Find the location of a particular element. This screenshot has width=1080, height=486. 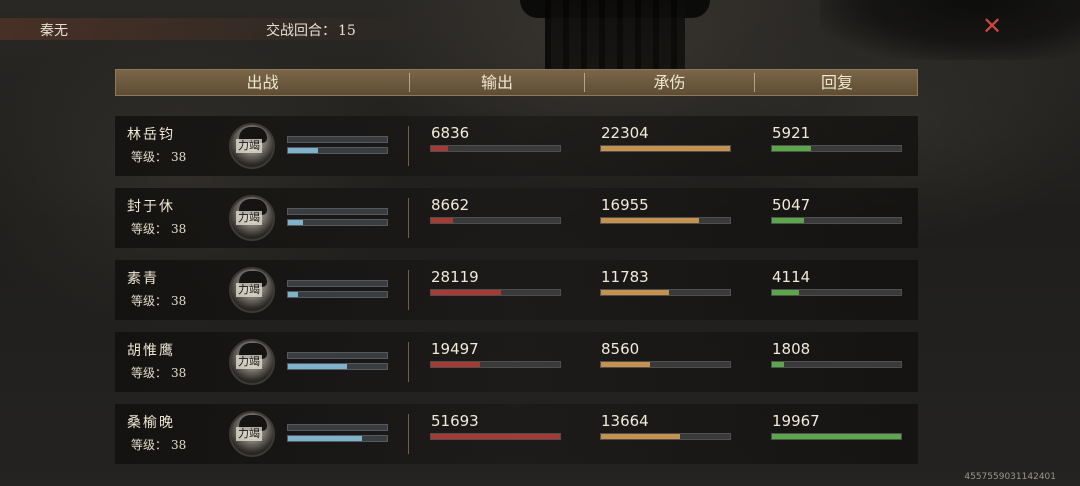

stats-header: 出战 输出 承伤 回复 is located at coordinates (516, 82).